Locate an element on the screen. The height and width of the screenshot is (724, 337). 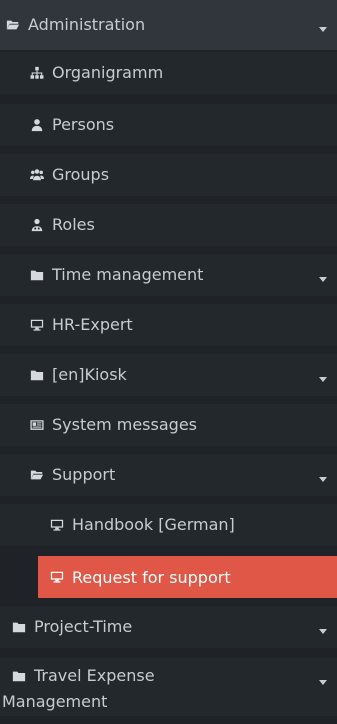
menu-hr-expert: HR-Expert is located at coordinates (168, 325).